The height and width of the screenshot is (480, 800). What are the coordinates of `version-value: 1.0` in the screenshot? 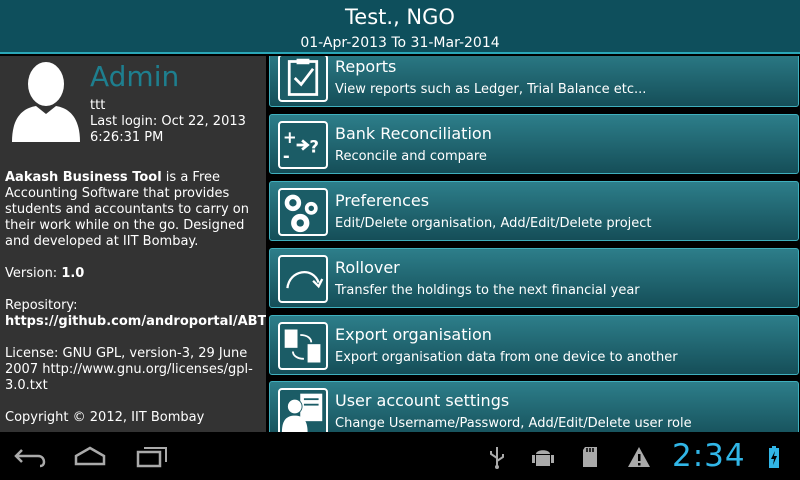 It's located at (73, 273).